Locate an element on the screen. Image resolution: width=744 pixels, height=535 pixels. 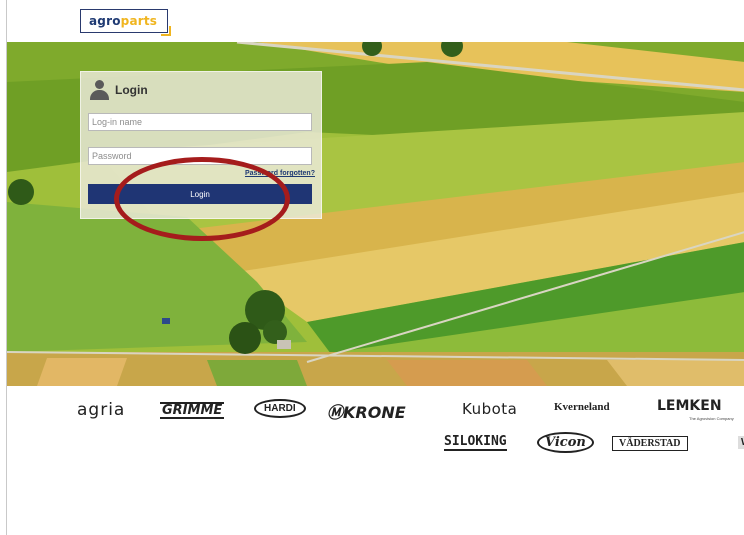
login-title: Login is located at coordinates (131, 90).